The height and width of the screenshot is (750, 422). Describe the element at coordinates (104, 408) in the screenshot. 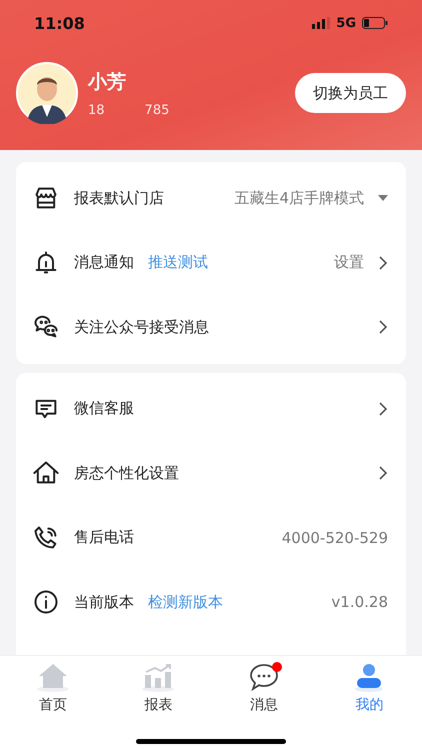

I see `row-label: 微信客服` at that location.